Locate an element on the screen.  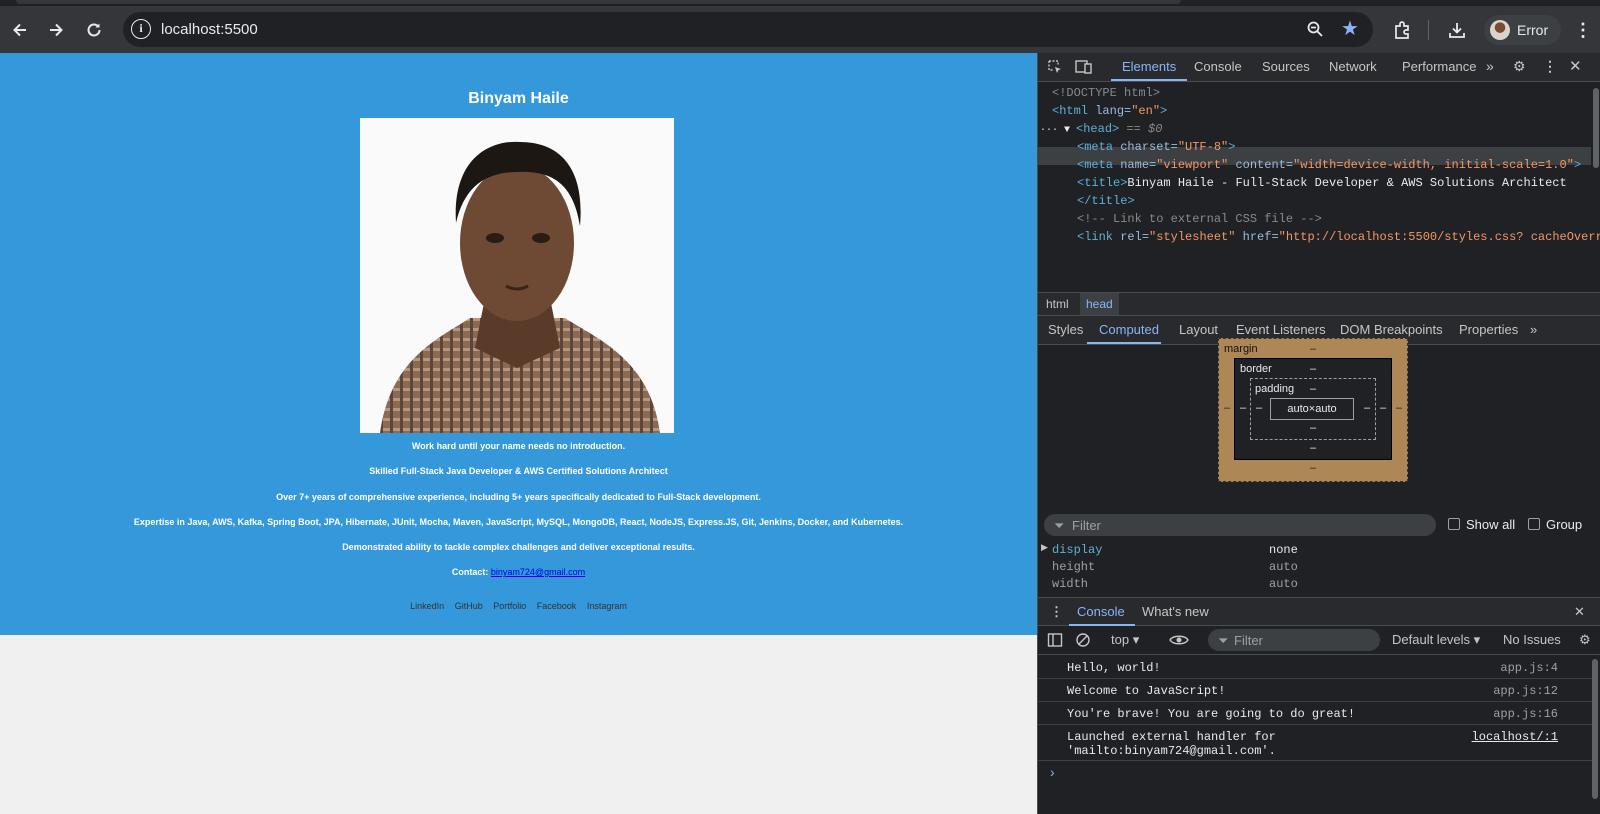
computed-properties: ▶ display none height auto width auto is located at coordinates (1319, 571).